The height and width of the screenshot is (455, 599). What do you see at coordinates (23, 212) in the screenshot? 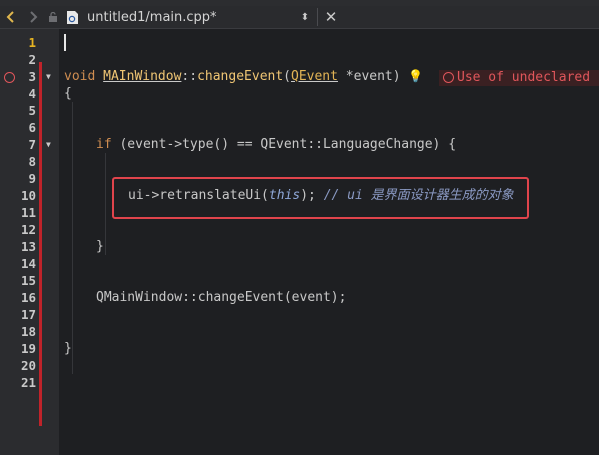
I see `line-number: 11` at bounding box center [23, 212].